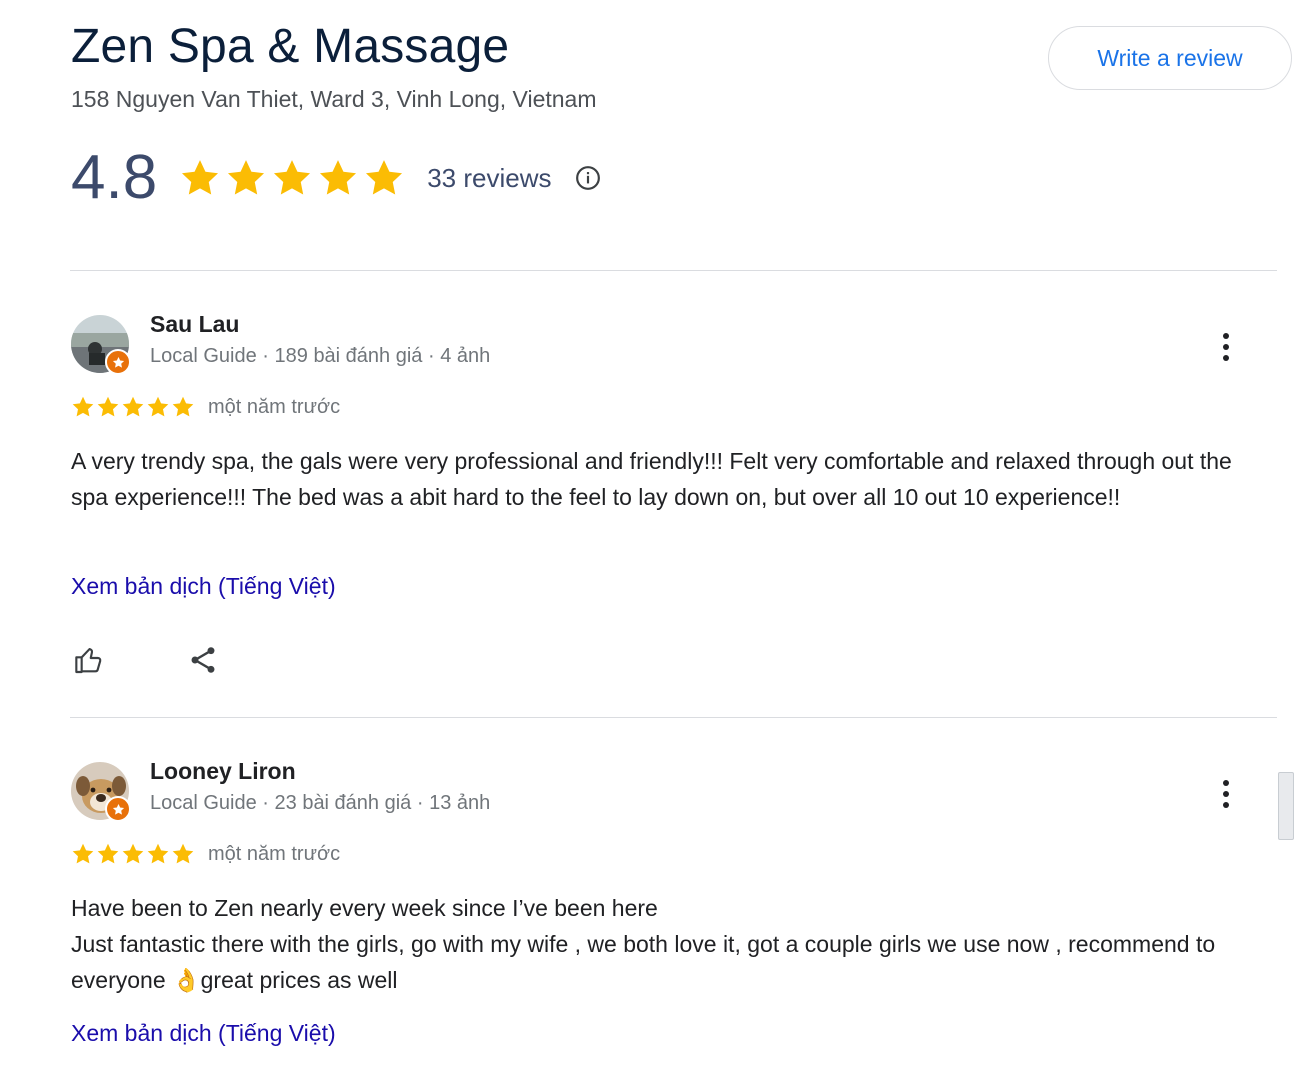 The width and height of the screenshot is (1302, 1090). What do you see at coordinates (1286, 806) in the screenshot?
I see `scrollbar-thumb` at bounding box center [1286, 806].